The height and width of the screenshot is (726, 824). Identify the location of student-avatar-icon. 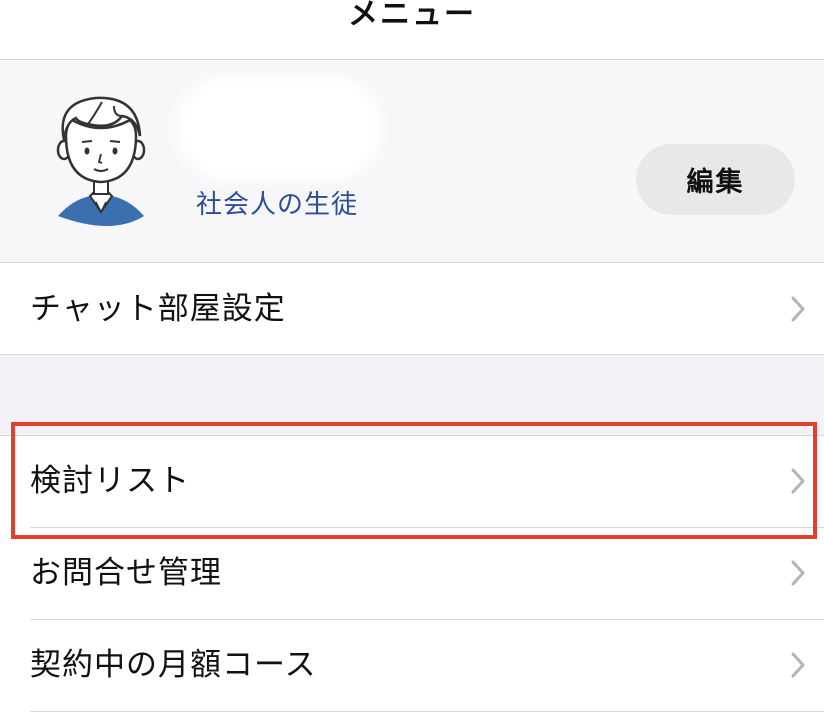
(101, 161).